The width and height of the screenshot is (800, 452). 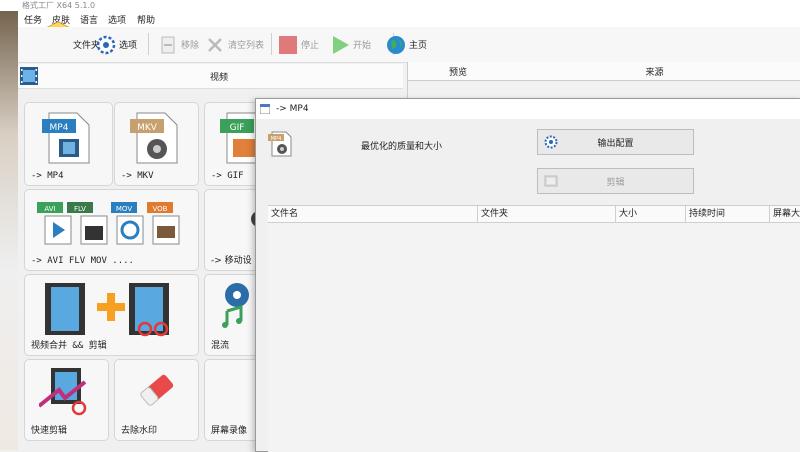 I want to click on home-label: 主页, so click(x=418, y=46).